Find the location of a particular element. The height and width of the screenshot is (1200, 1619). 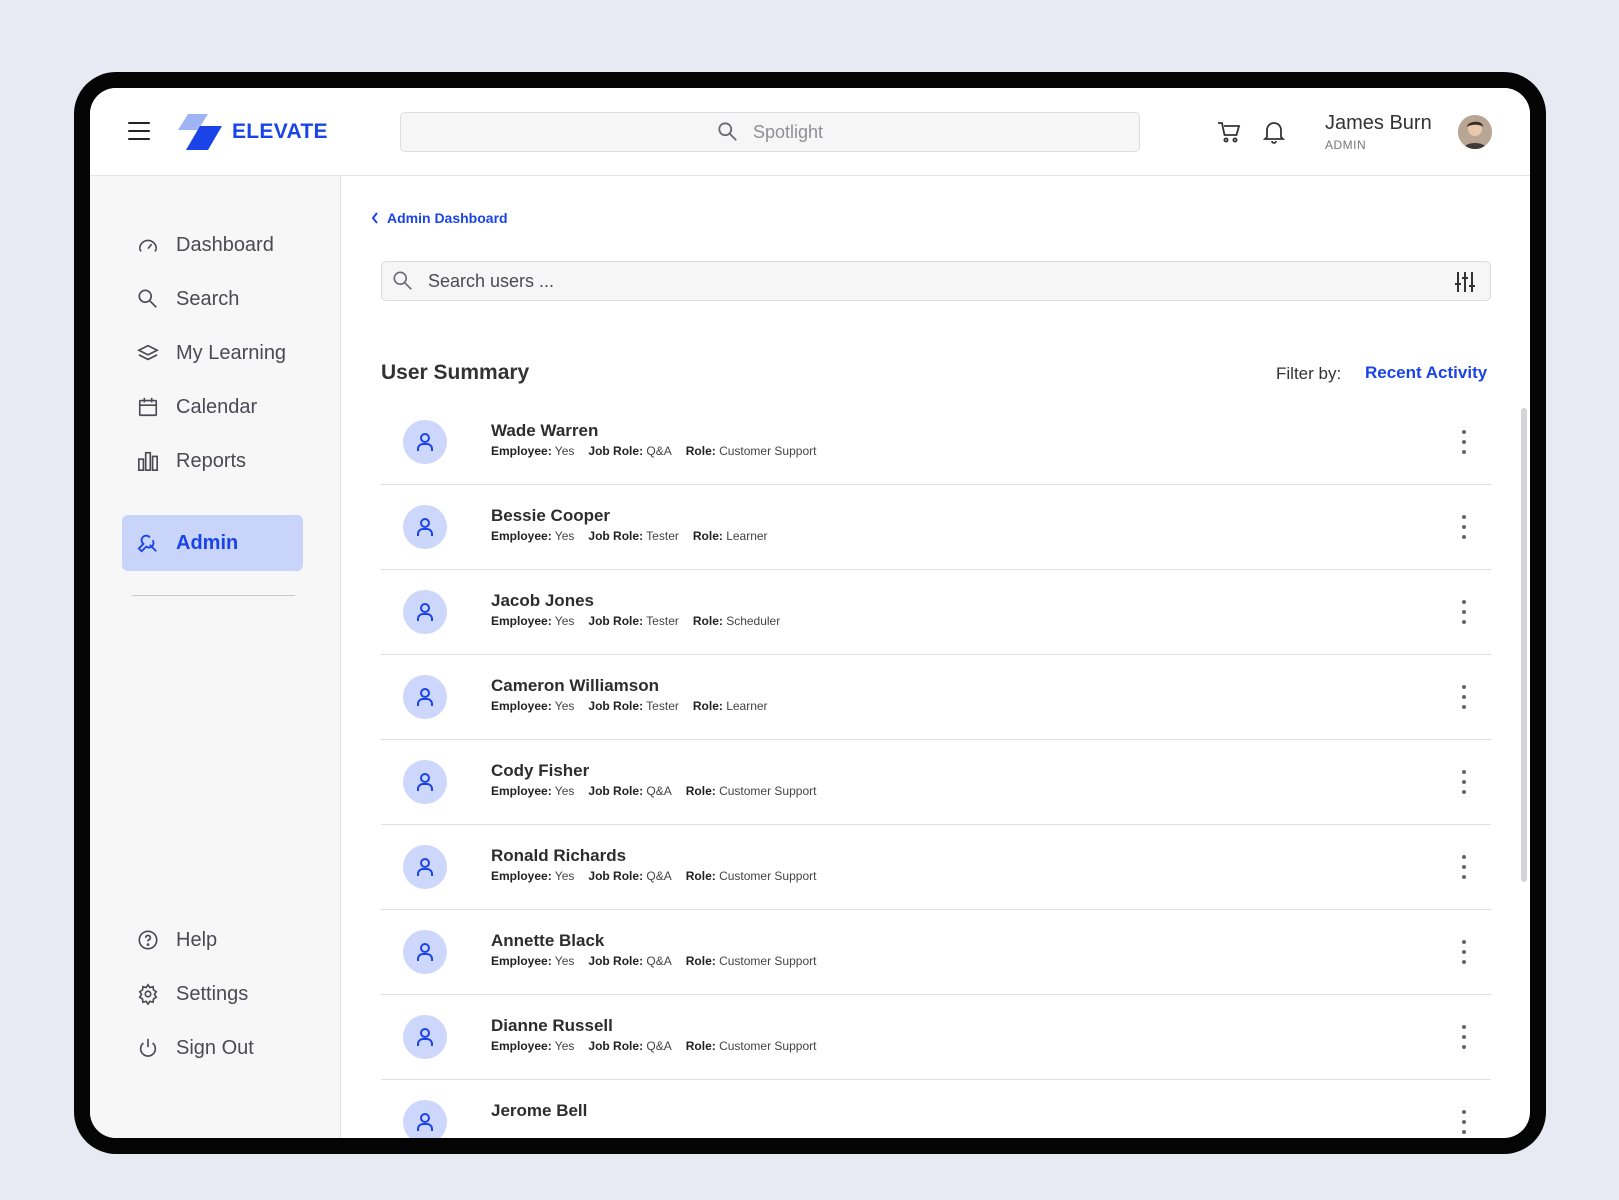

cart-icon is located at coordinates (1229, 132).